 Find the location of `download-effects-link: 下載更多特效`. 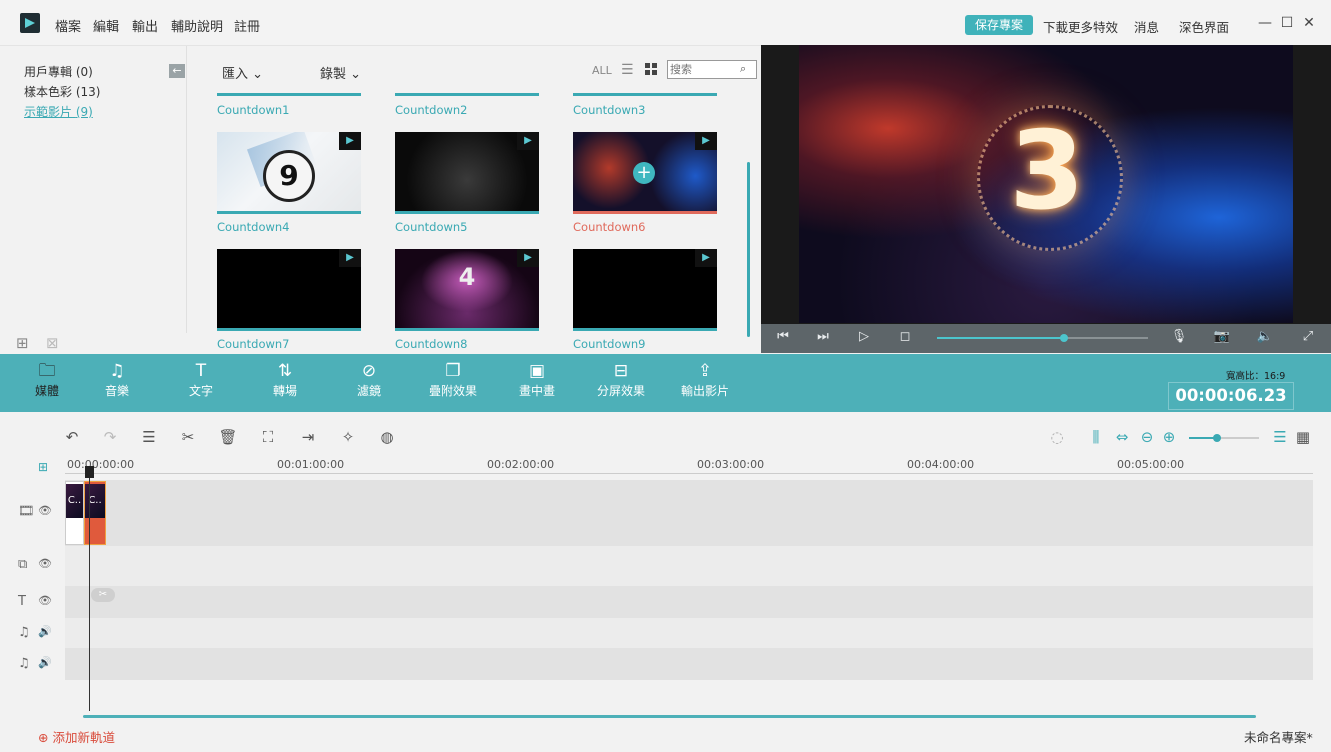

download-effects-link: 下載更多特效 is located at coordinates (1080, 26).